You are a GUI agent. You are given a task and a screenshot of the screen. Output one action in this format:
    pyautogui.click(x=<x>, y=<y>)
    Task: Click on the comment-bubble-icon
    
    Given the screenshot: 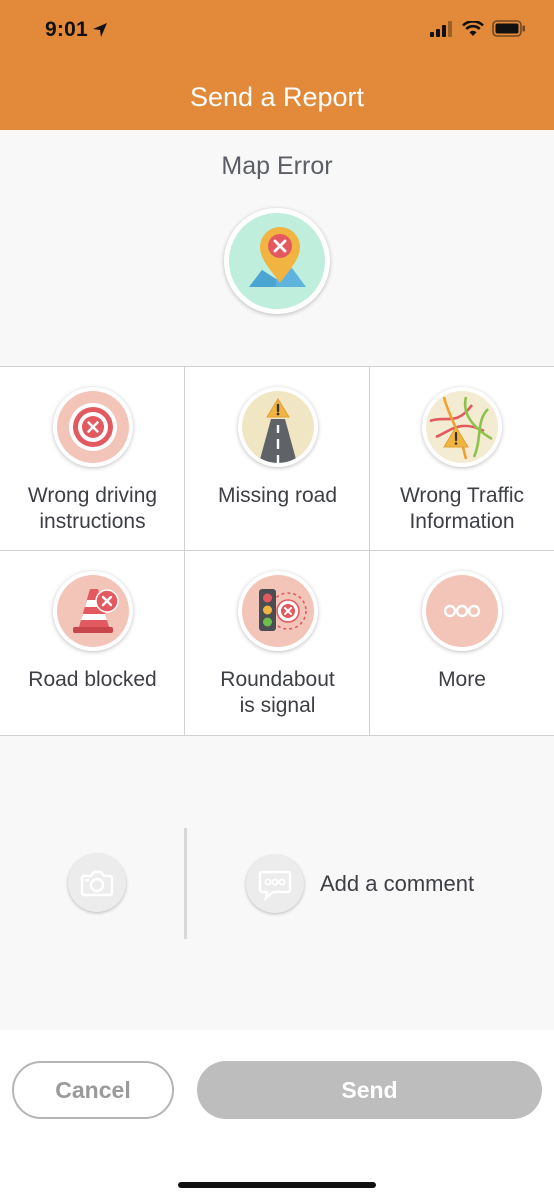 What is the action you would take?
    pyautogui.click(x=275, y=884)
    